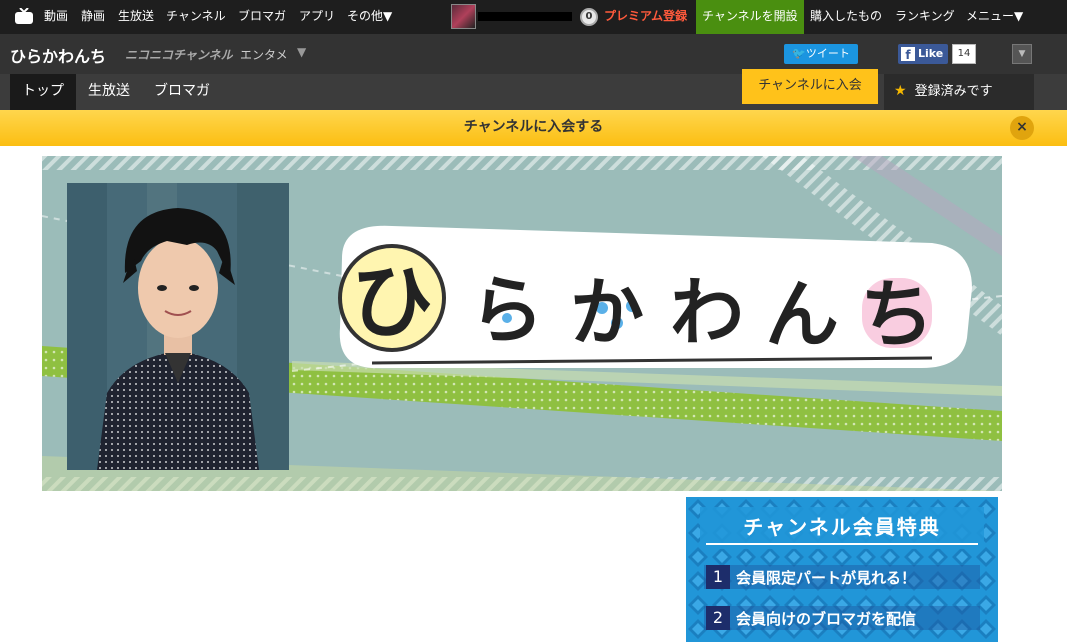 Image resolution: width=1067 pixels, height=642 pixels. I want to click on join-channel-banner: チャンネルに入会する ×, so click(533, 128).